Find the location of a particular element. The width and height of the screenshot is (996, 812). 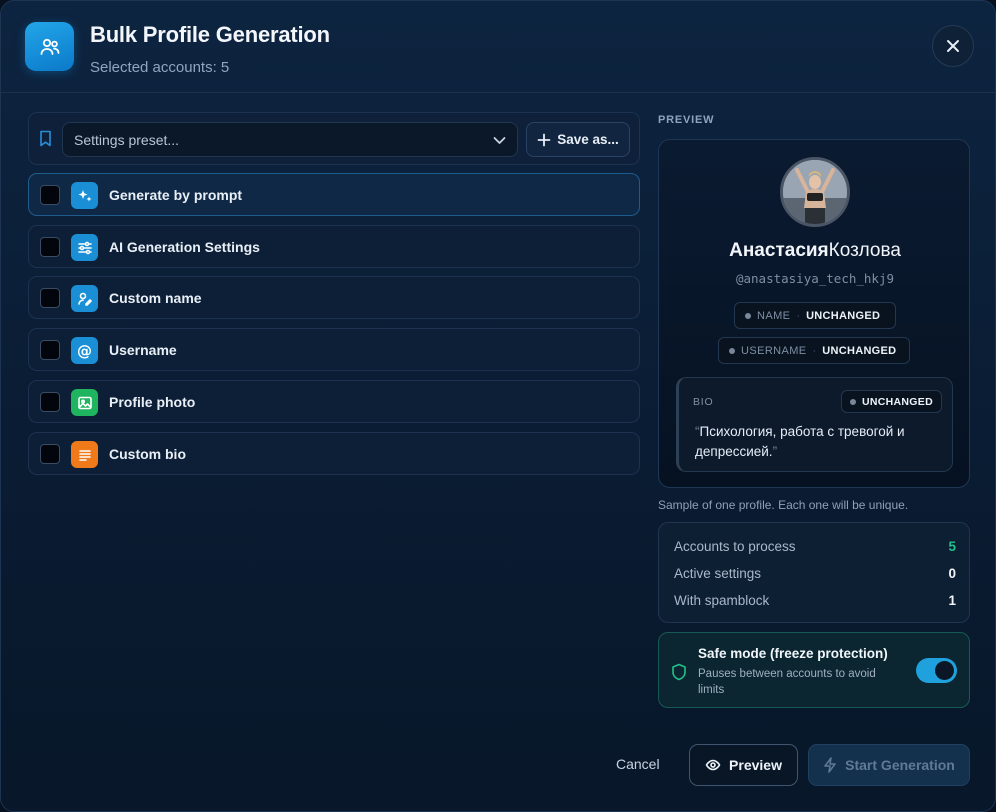

name-chip-value: UNCHANGED is located at coordinates (843, 315).